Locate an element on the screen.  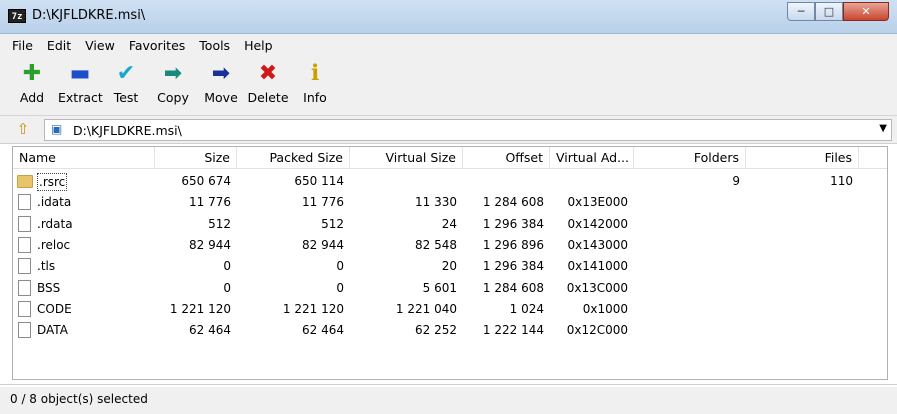
virtual-size-cell: 20 is located at coordinates (449, 266).